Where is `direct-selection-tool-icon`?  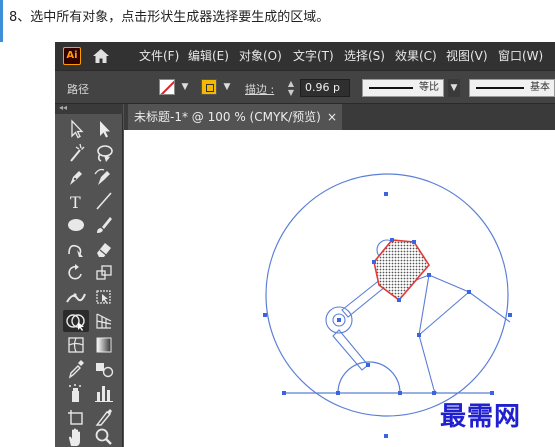
direct-selection-tool-icon is located at coordinates (104, 129).